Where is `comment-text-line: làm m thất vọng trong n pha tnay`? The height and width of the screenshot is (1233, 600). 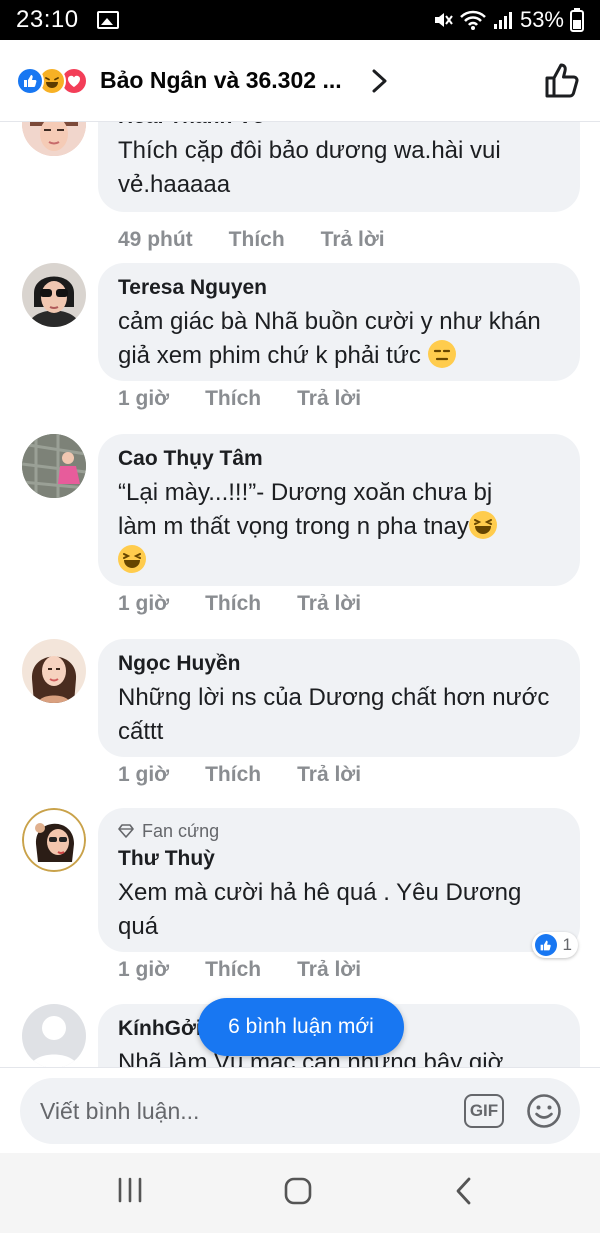 comment-text-line: làm m thất vọng trong n pha tnay is located at coordinates (293, 526).